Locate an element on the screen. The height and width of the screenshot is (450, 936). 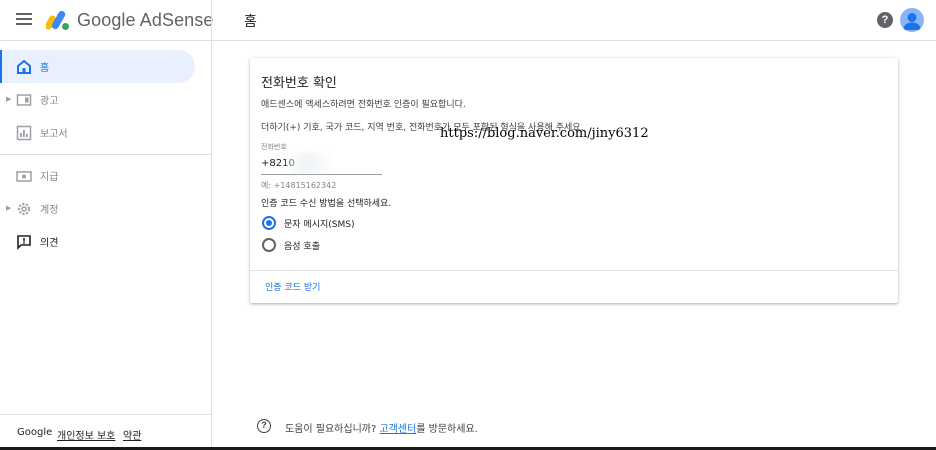
sidebar-item-label: 의견 is located at coordinates (49, 243).